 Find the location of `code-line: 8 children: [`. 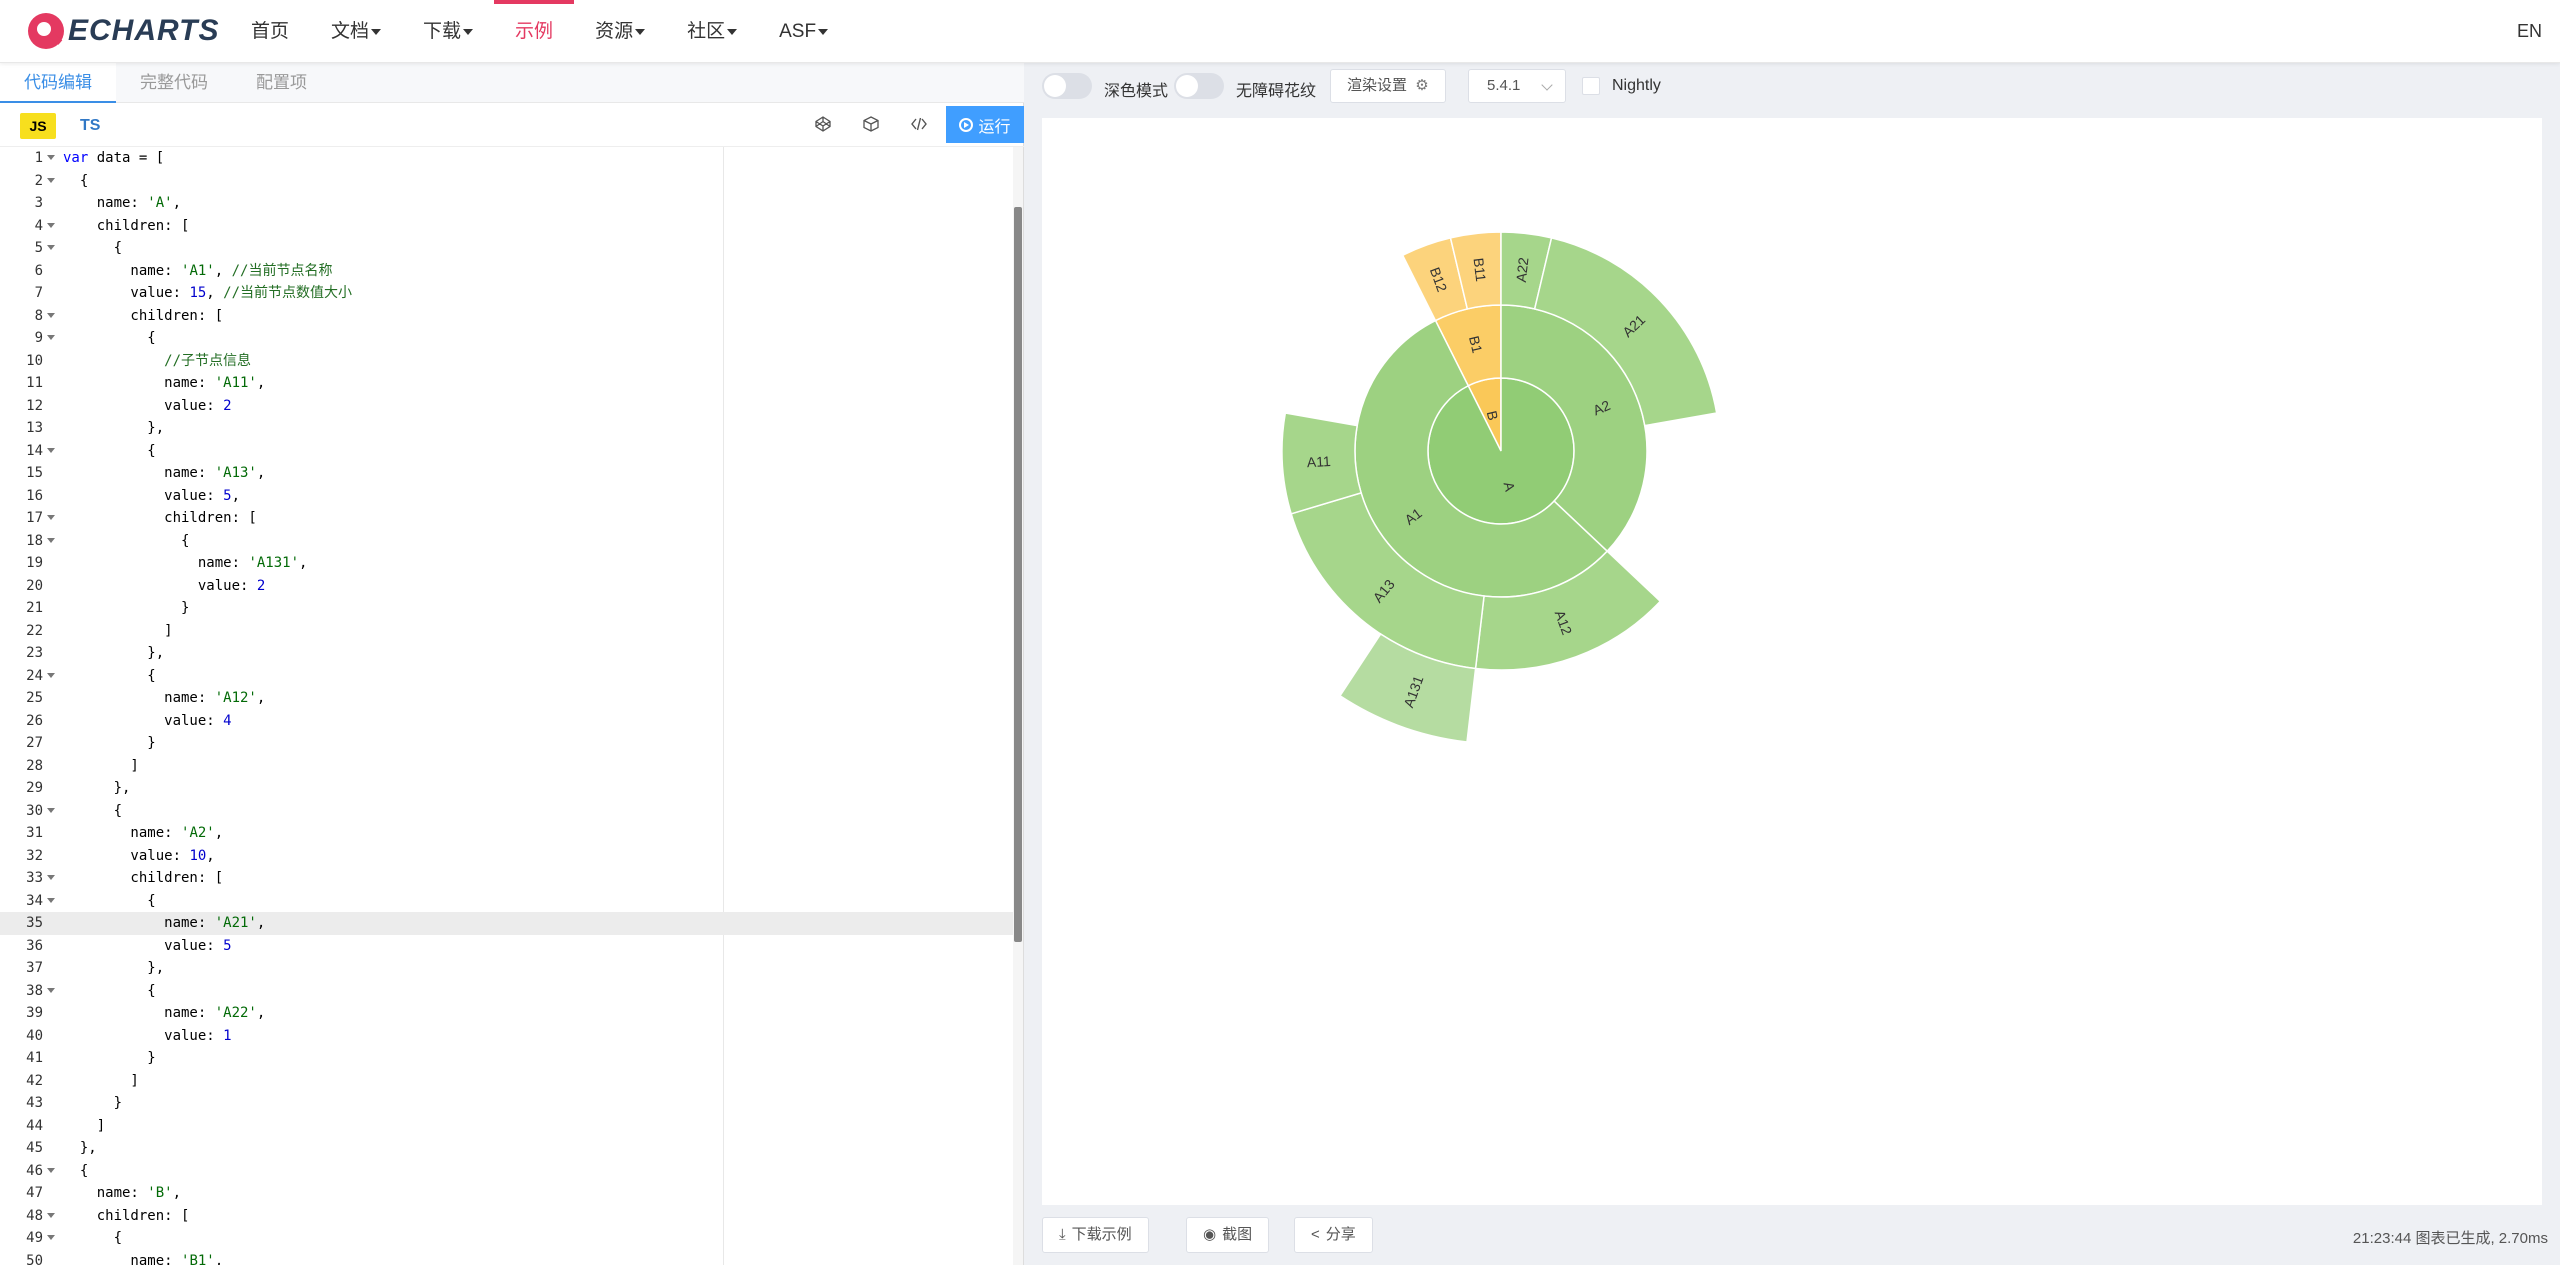

code-line: 8 children: [ is located at coordinates (507, 316).